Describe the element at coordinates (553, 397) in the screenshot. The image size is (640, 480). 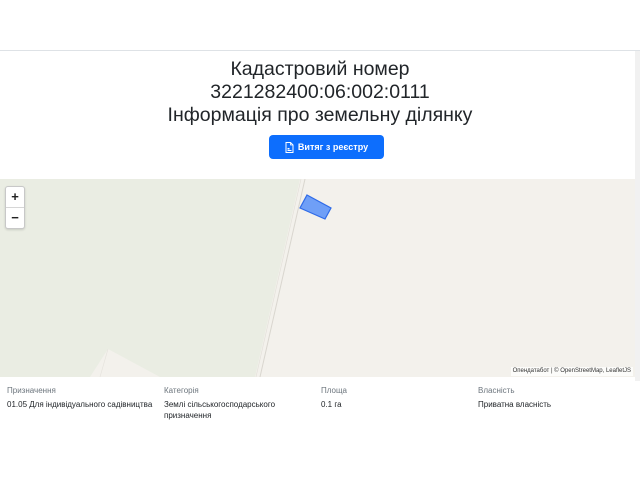
I see `detail-ownership: Власність Приватна власність` at that location.